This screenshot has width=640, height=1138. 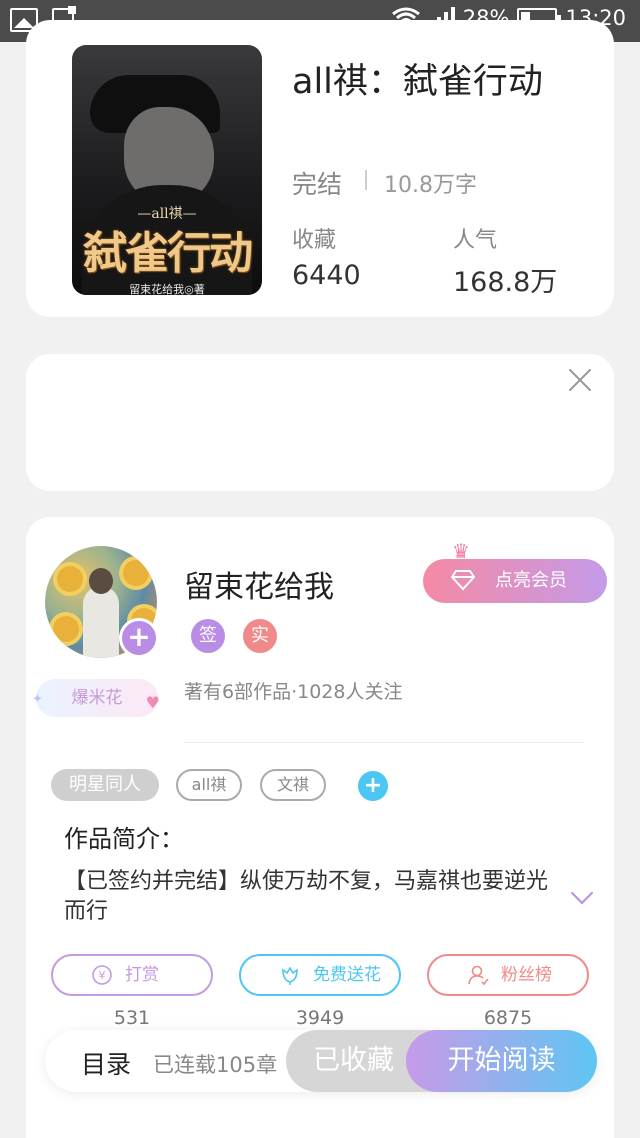 I want to click on category-tag: 明星同人, so click(x=105, y=785).